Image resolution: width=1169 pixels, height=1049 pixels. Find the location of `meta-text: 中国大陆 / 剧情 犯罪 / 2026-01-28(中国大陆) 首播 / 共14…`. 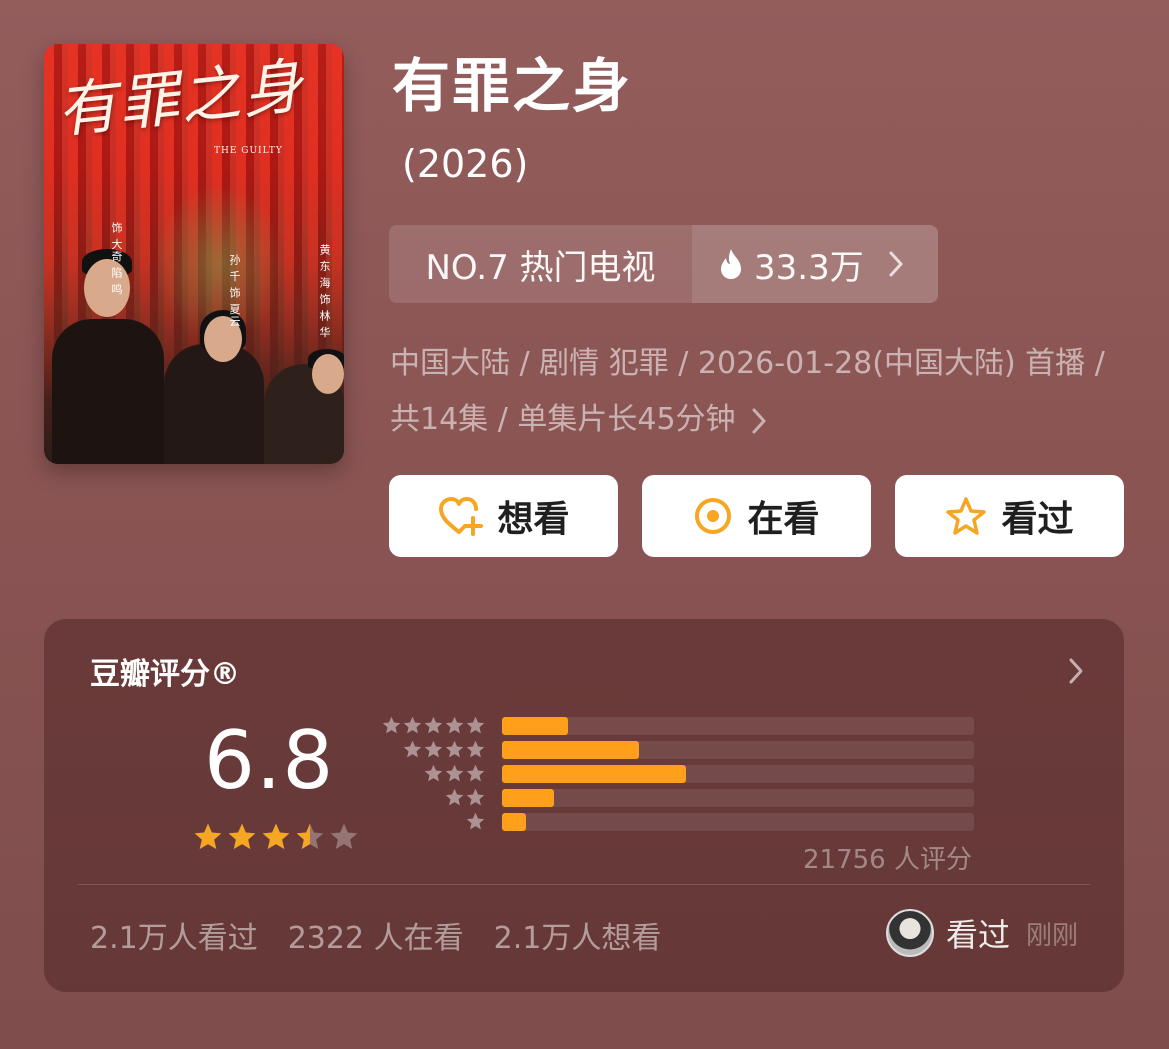

meta-text: 中国大陆 / 剧情 犯罪 / 2026-01-28(中国大陆) 首播 / 共14… is located at coordinates (747, 391).